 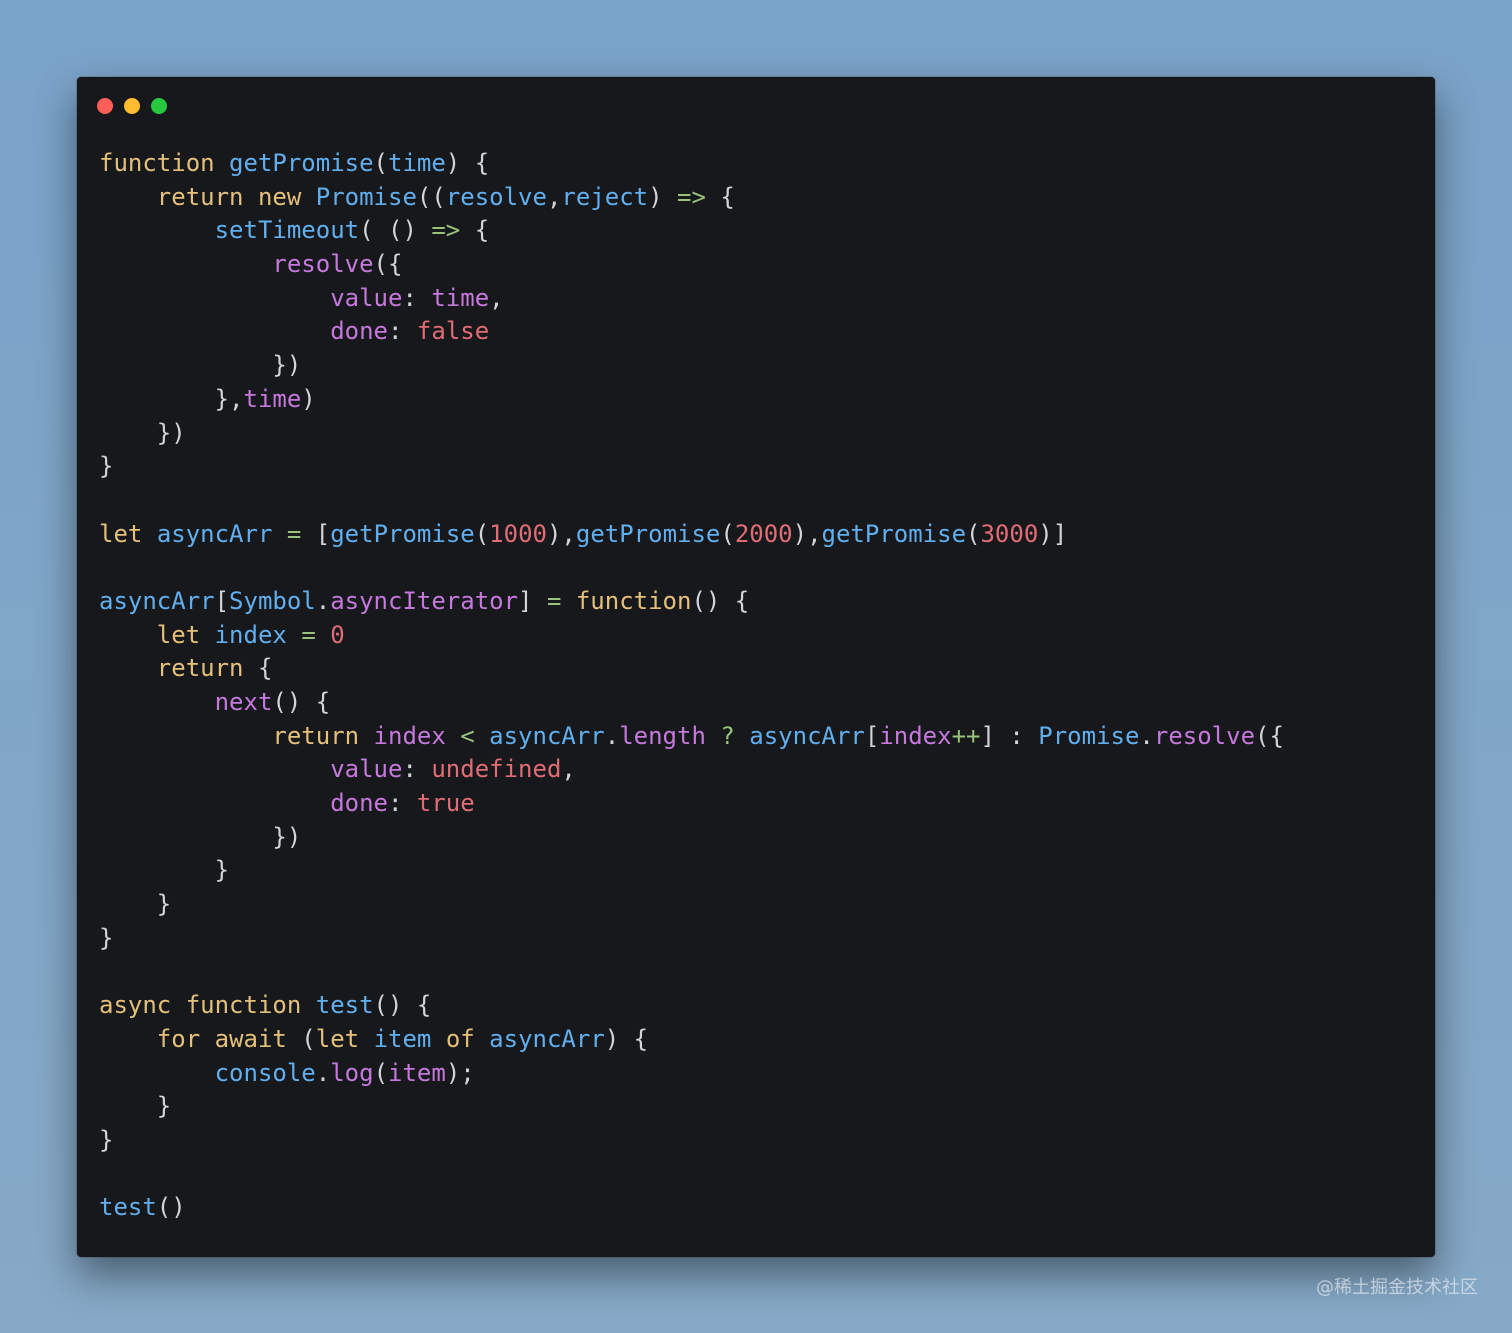 What do you see at coordinates (222, 600) in the screenshot?
I see `code-token: [` at bounding box center [222, 600].